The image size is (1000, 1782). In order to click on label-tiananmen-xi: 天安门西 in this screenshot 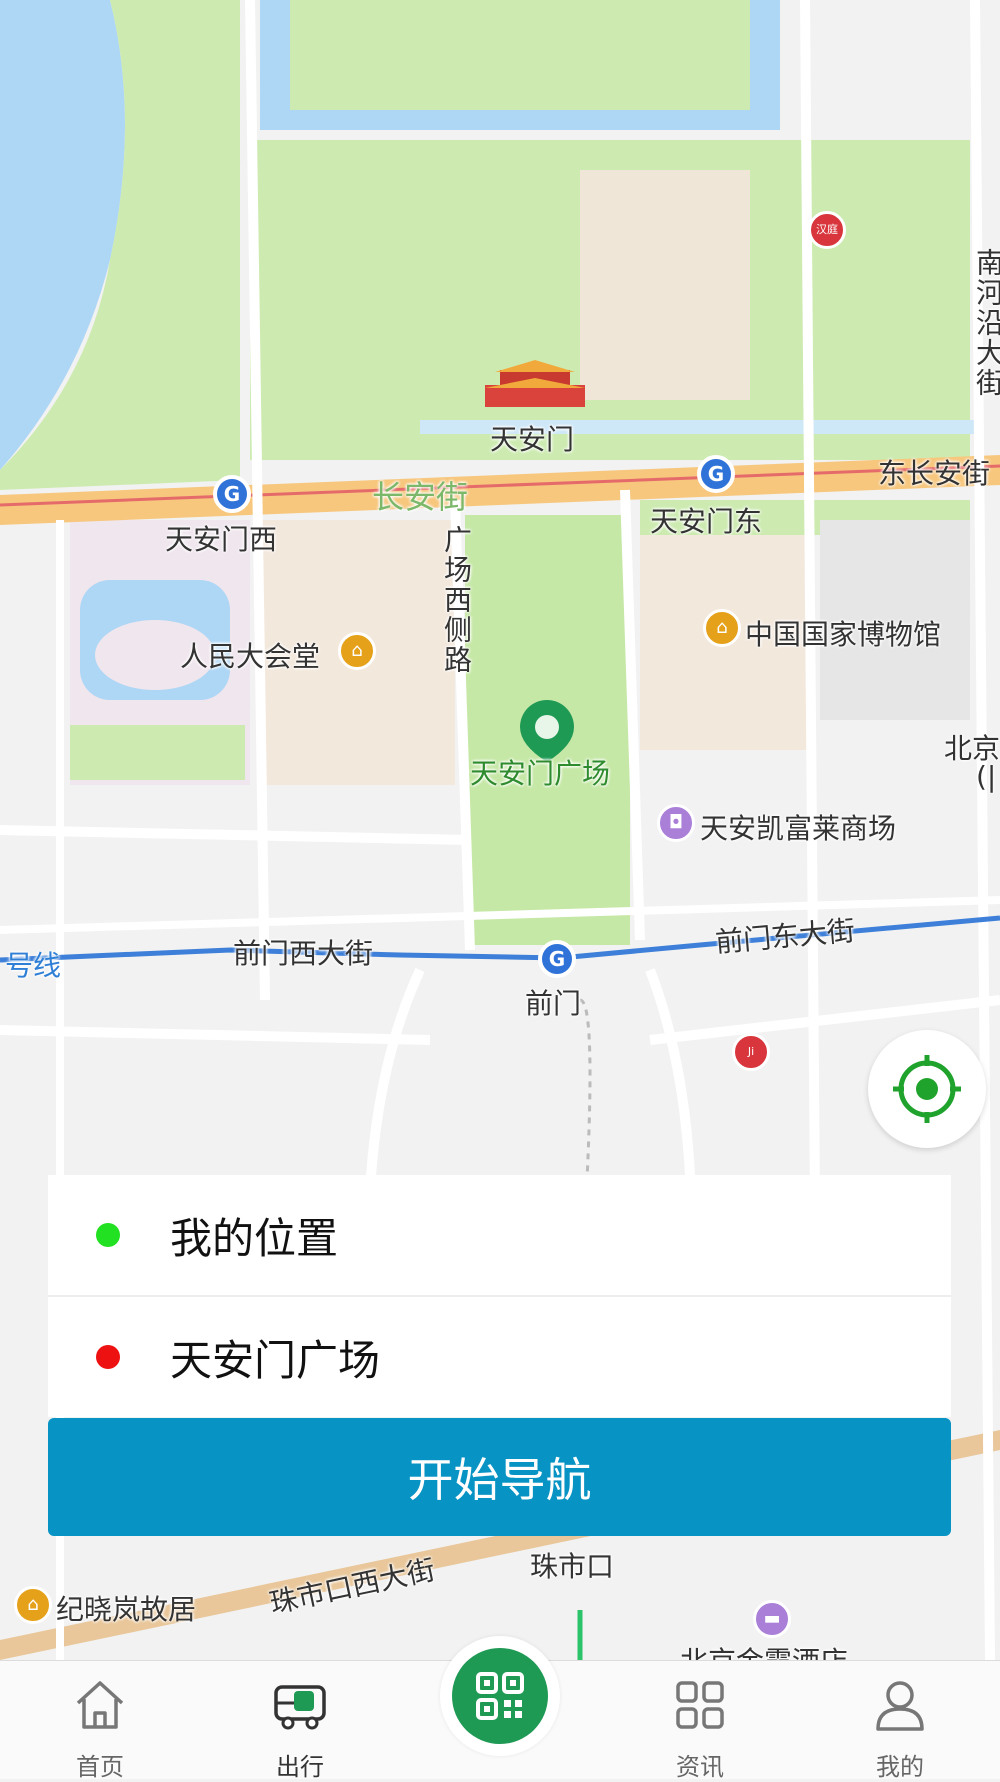, I will do `click(221, 539)`.